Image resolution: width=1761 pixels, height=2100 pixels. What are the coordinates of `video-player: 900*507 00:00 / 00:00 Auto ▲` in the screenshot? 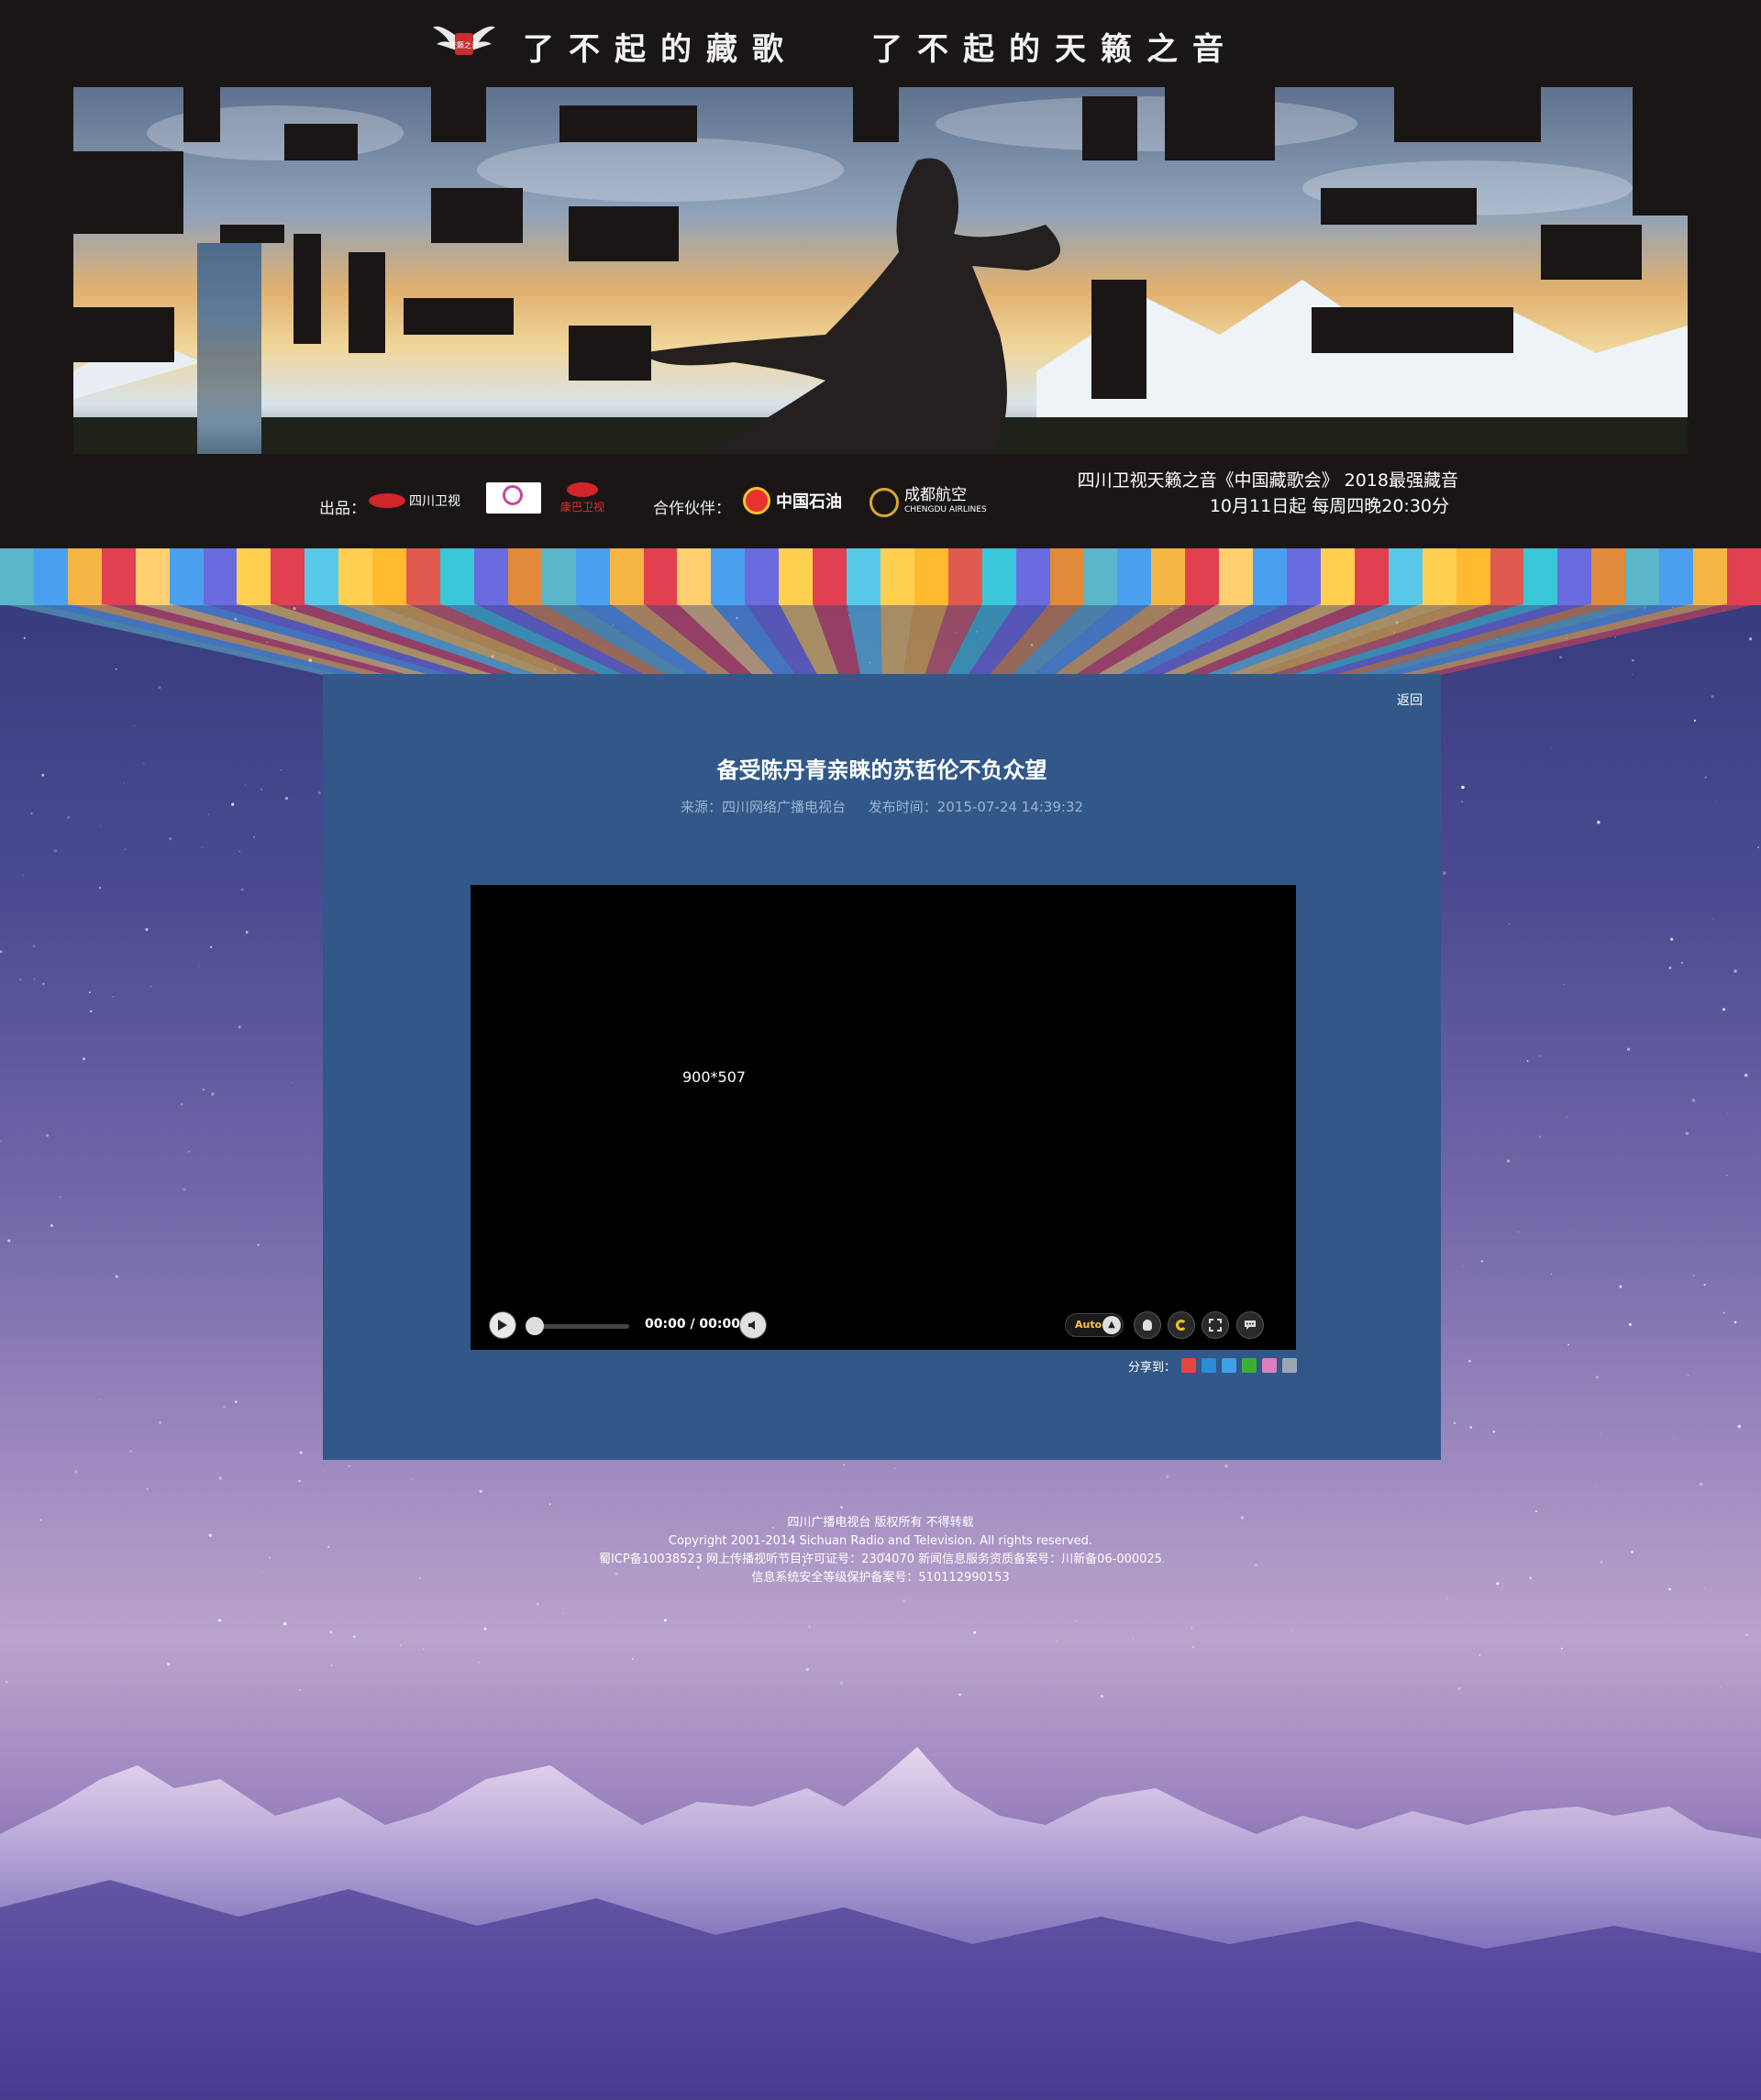 It's located at (883, 1117).